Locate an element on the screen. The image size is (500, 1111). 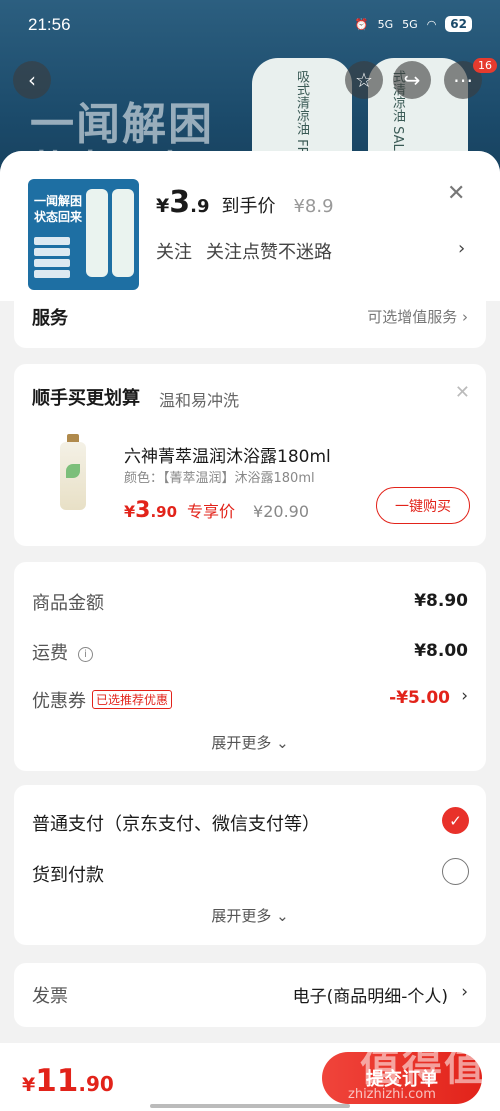
radio-unchecked-icon is located at coordinates (455, 871).